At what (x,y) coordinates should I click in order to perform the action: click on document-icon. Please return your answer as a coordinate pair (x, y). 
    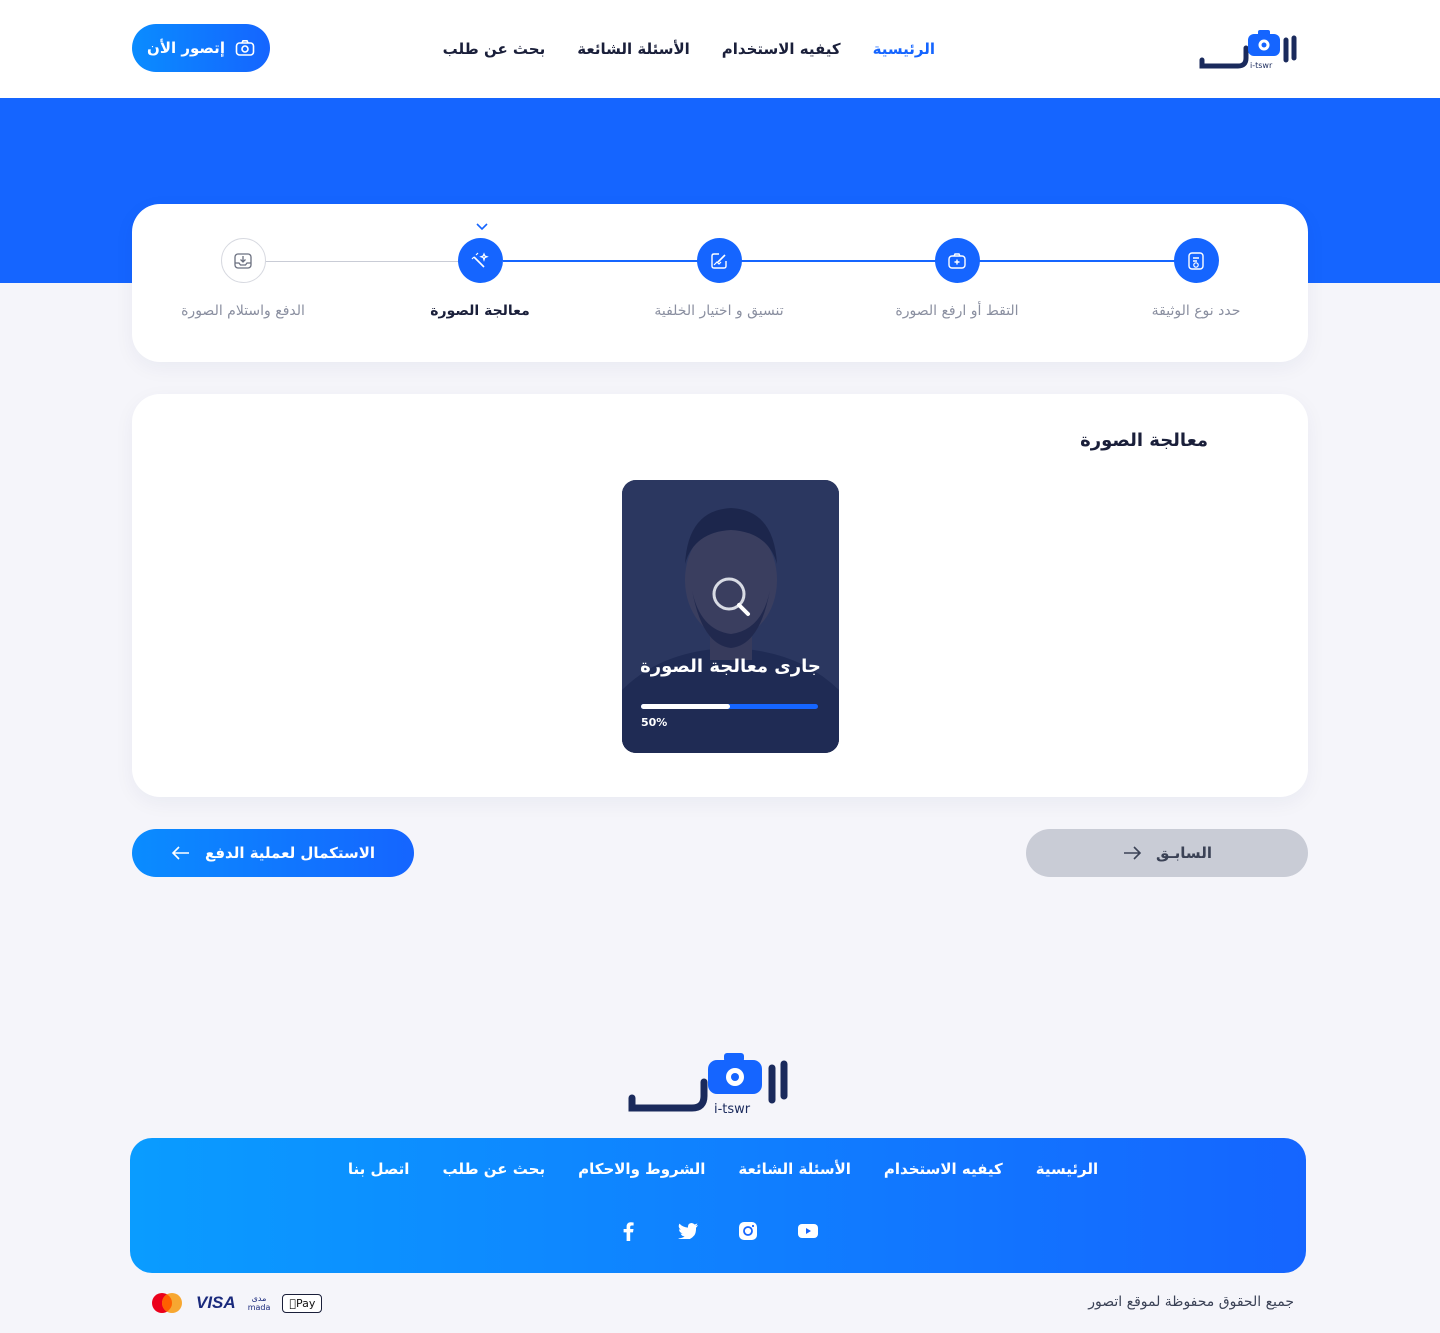
    Looking at the image, I should click on (1196, 260).